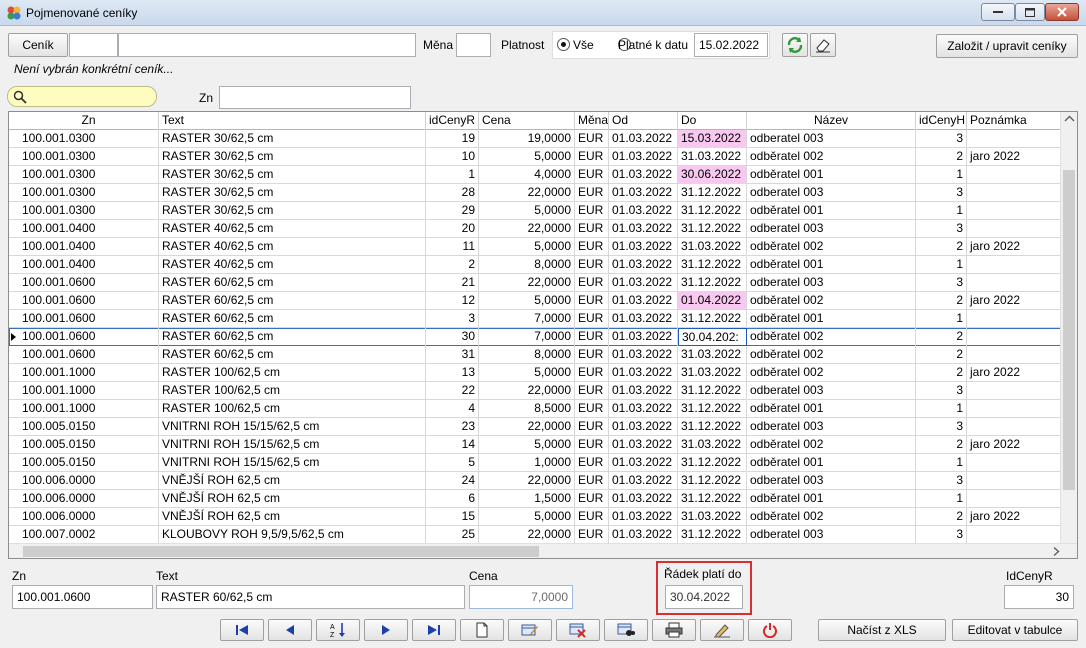  Describe the element at coordinates (89, 229) in the screenshot. I see `table-cell: 100.001.0400` at that location.